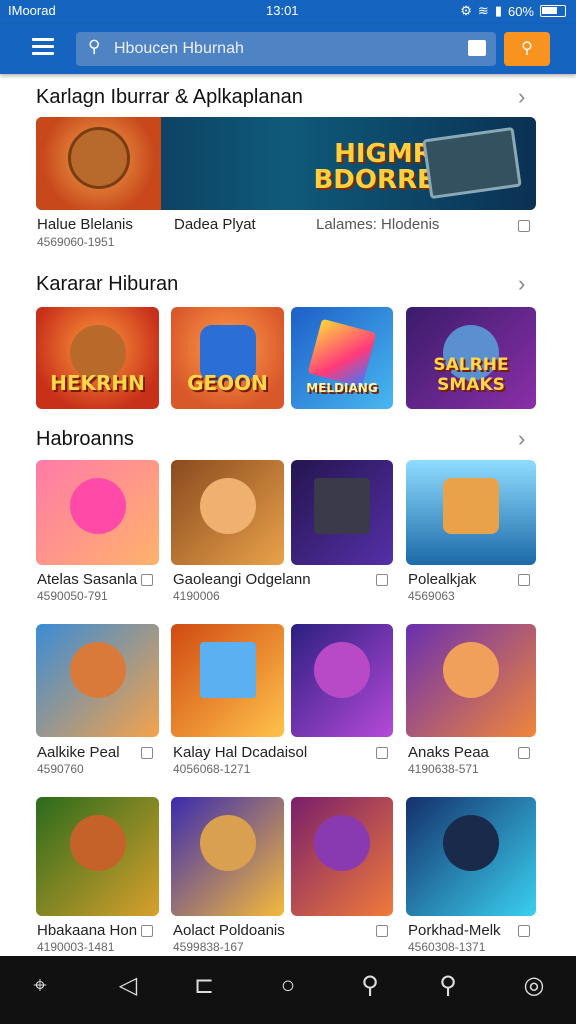 Image resolution: width=576 pixels, height=1024 pixels. I want to click on banner-sub: 4569060-1951, so click(76, 242).